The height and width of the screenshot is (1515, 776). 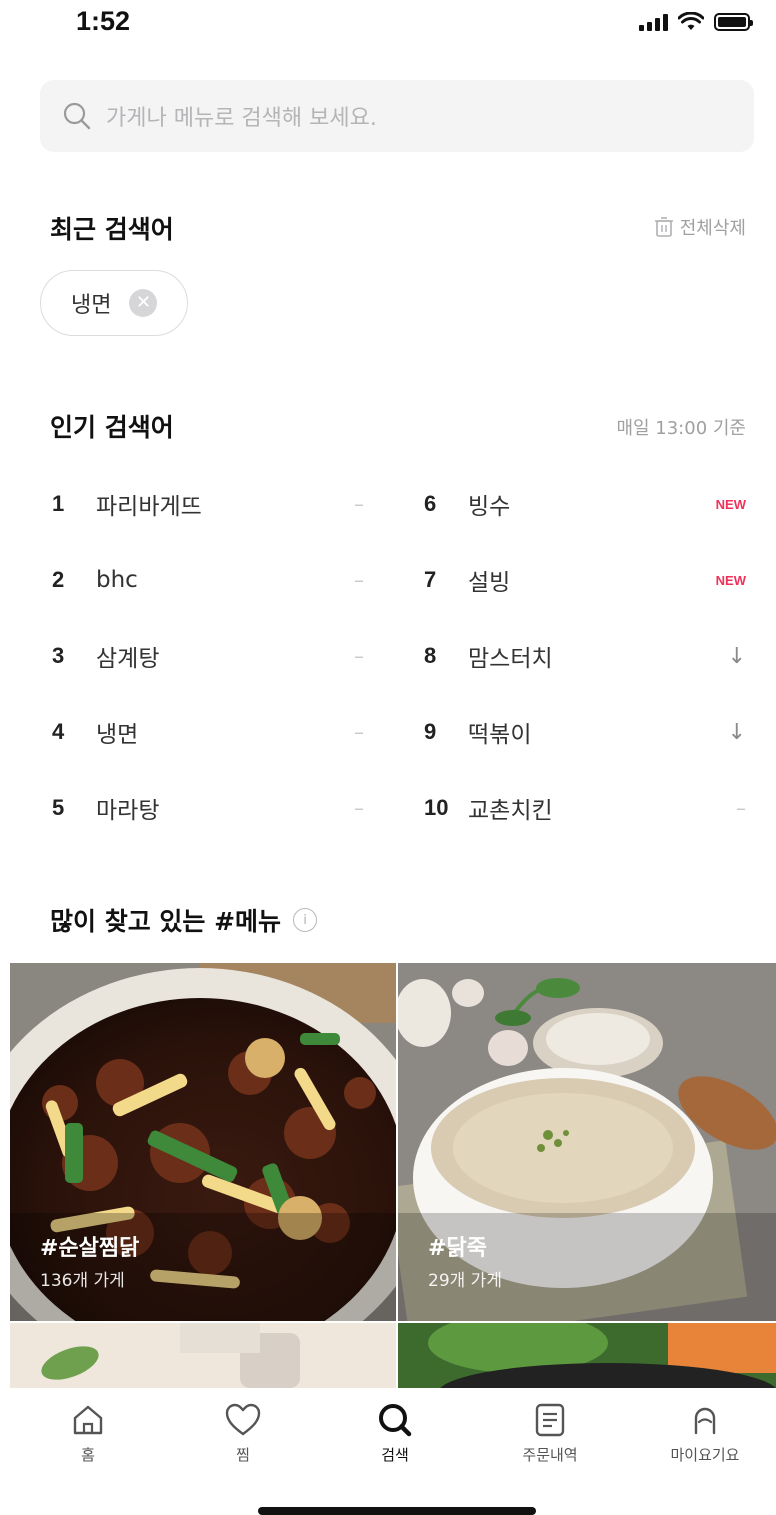 I want to click on trash-icon, so click(x=663, y=227).